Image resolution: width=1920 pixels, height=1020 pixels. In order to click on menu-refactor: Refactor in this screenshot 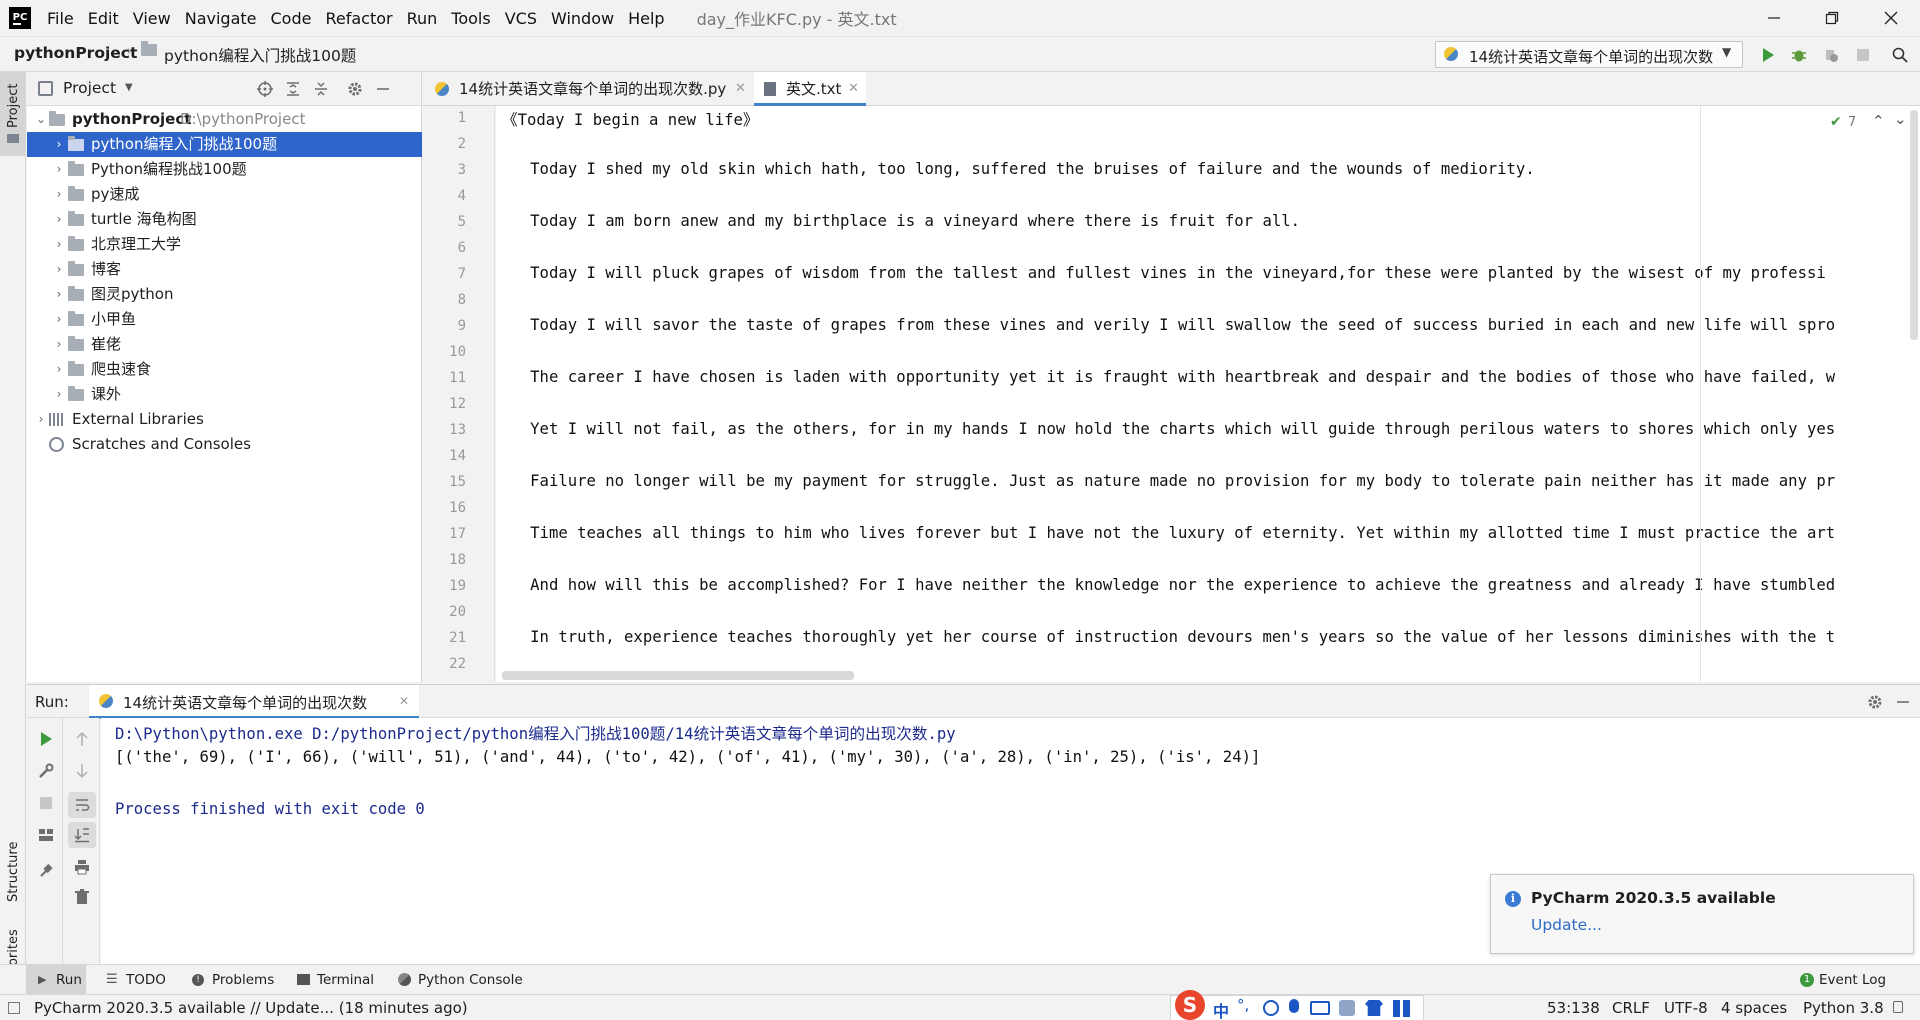, I will do `click(358, 18)`.